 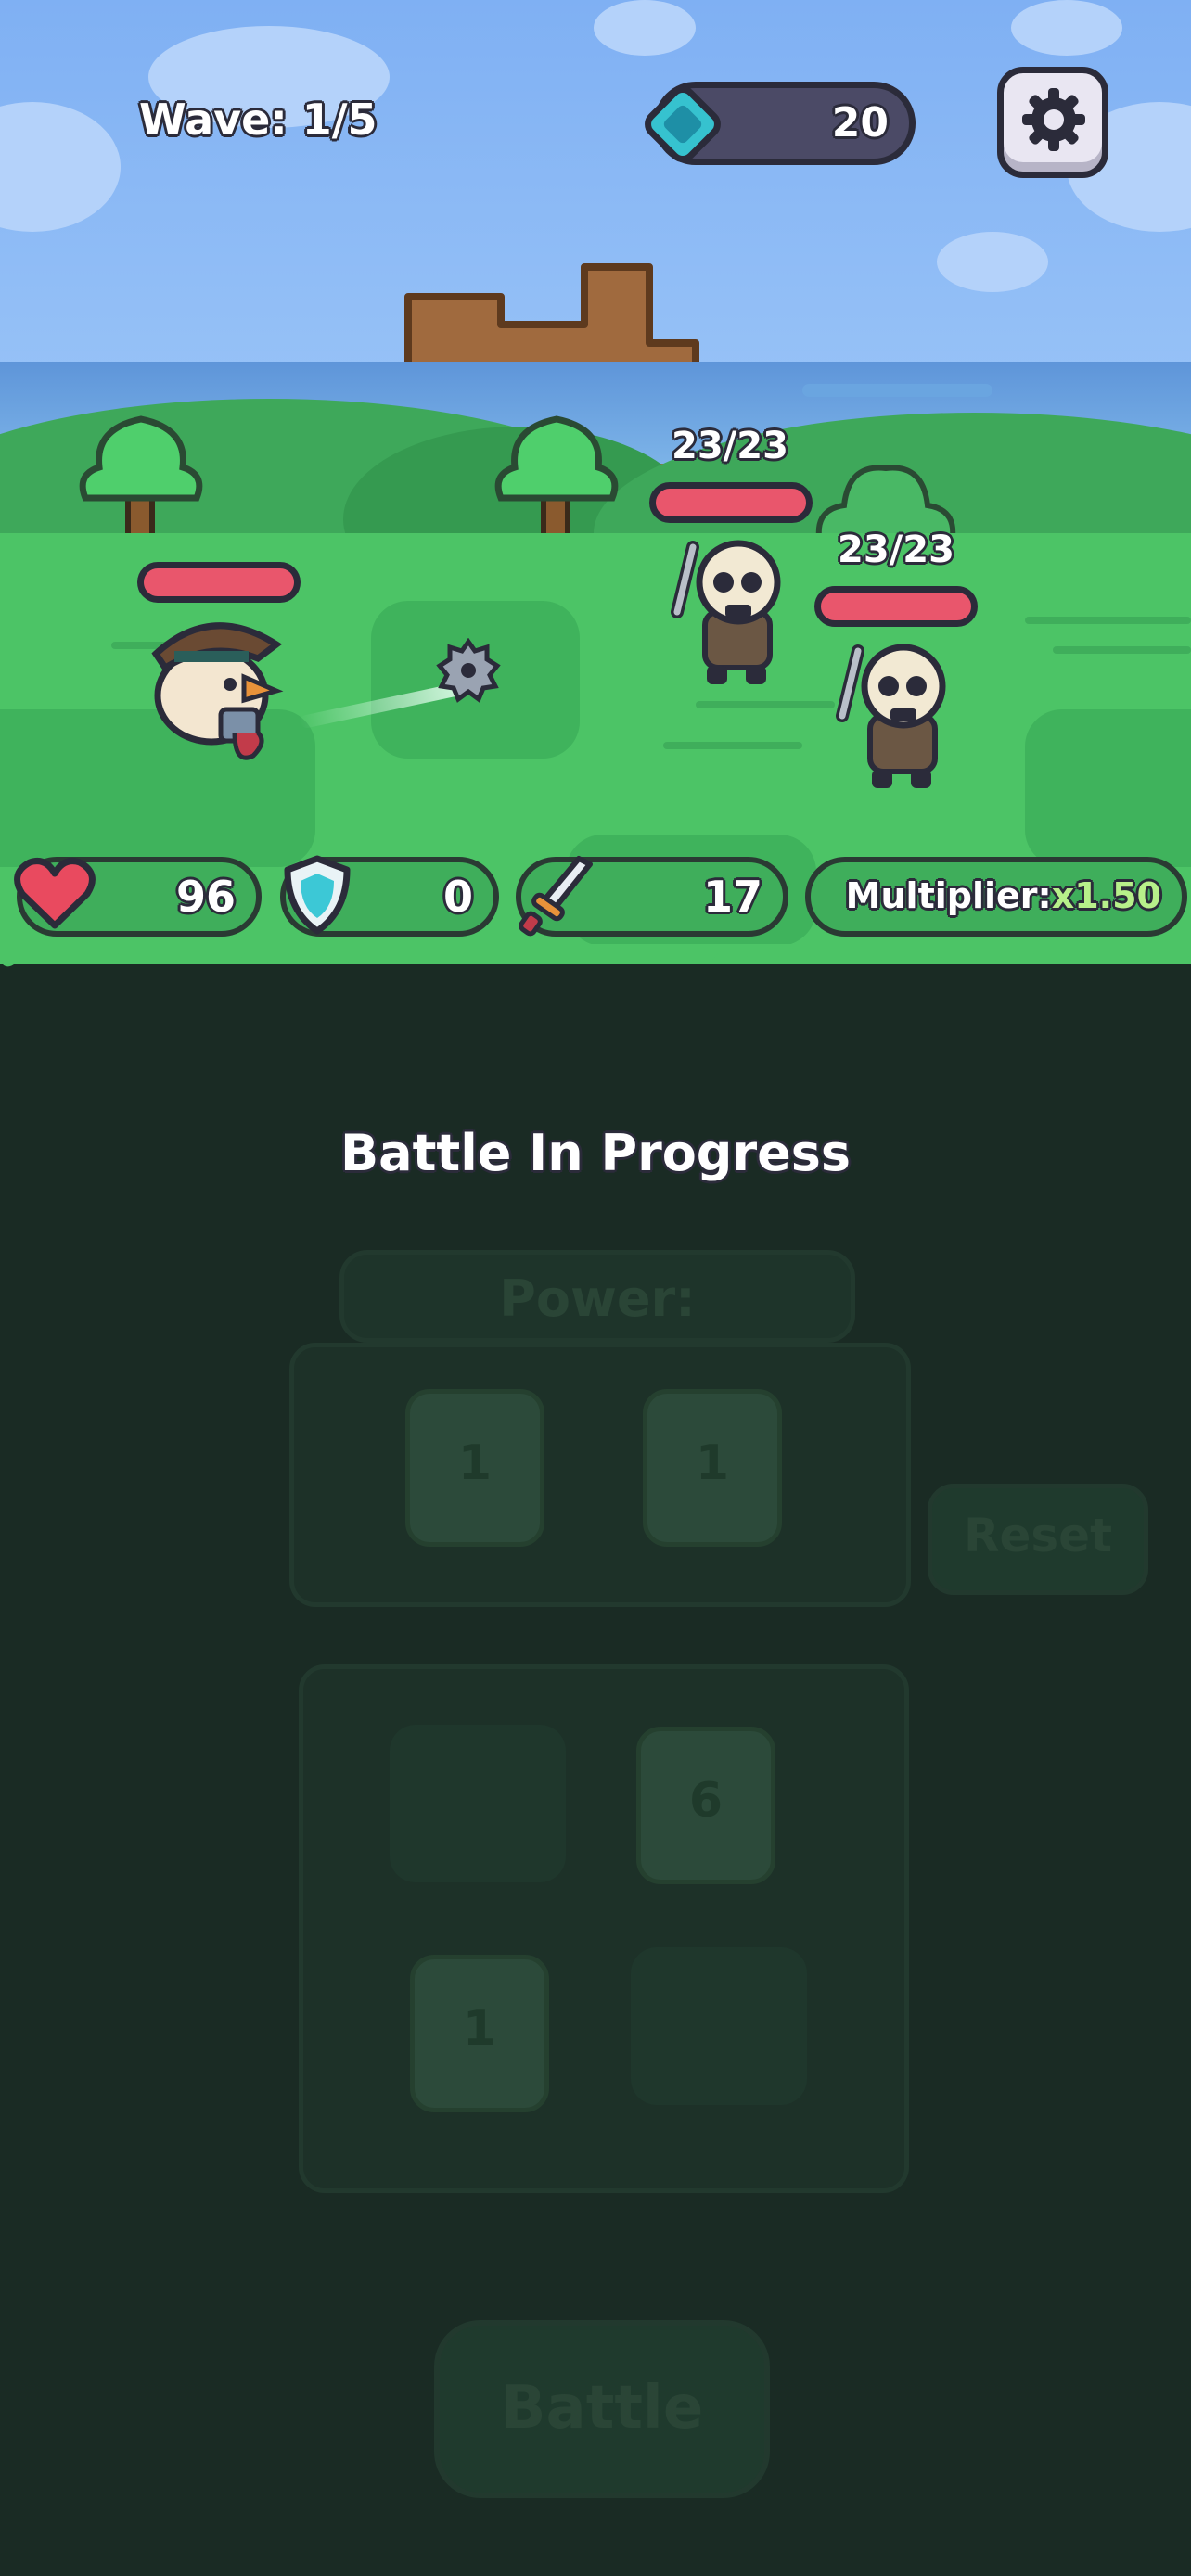 I want to click on reset-button: Reset, so click(x=1038, y=1539).